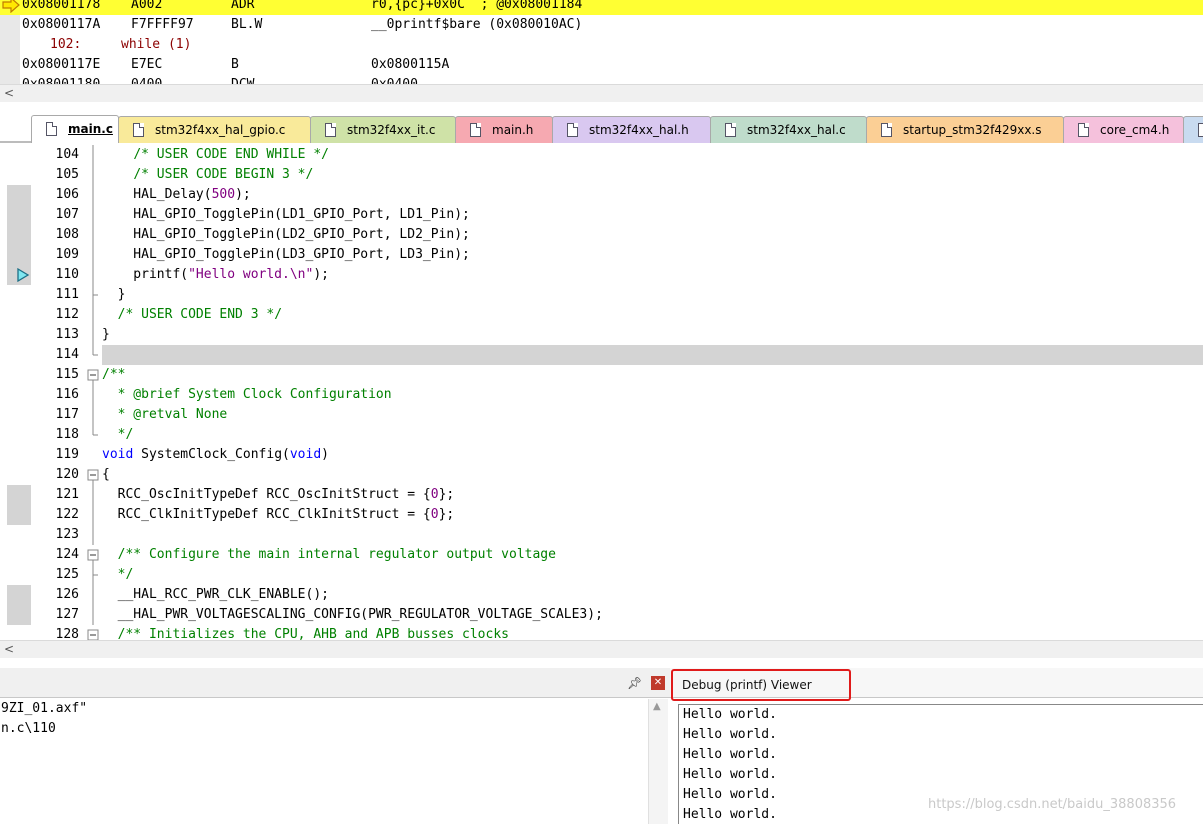  I want to click on command-vscrollbar: ▲, so click(658, 761).